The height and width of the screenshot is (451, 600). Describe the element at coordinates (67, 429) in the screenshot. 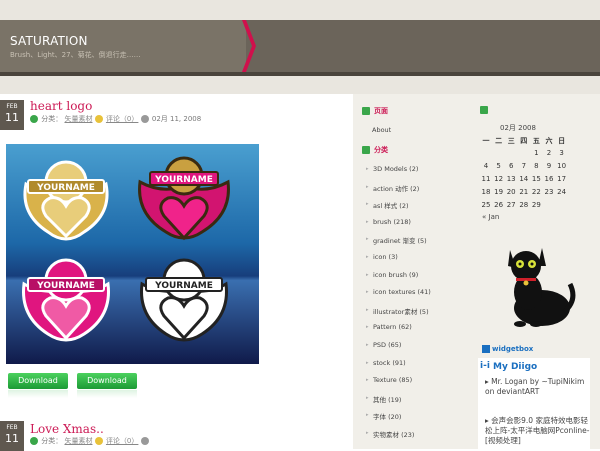

I see `post-title: Love Xmas..` at that location.